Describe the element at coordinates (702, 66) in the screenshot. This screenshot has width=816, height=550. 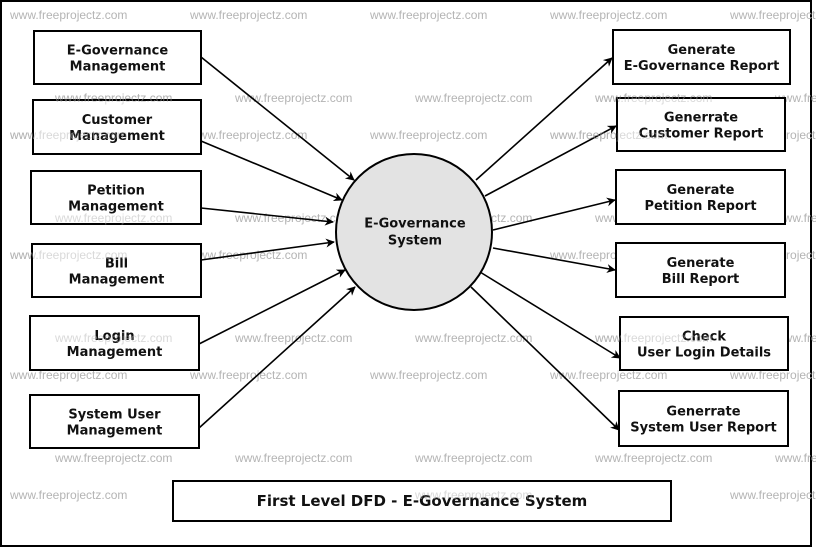
I see `entity-label: E-Governance Report` at that location.